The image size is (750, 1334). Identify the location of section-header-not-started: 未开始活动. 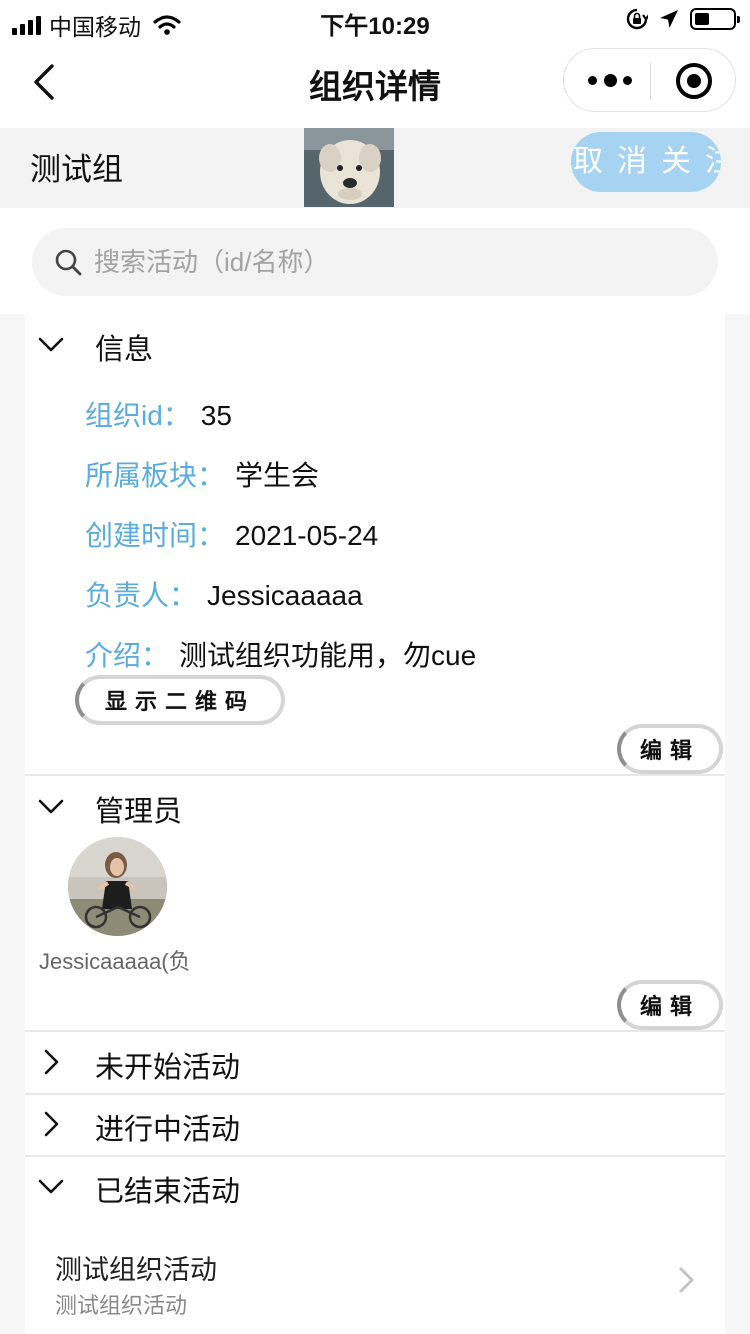
(375, 1063).